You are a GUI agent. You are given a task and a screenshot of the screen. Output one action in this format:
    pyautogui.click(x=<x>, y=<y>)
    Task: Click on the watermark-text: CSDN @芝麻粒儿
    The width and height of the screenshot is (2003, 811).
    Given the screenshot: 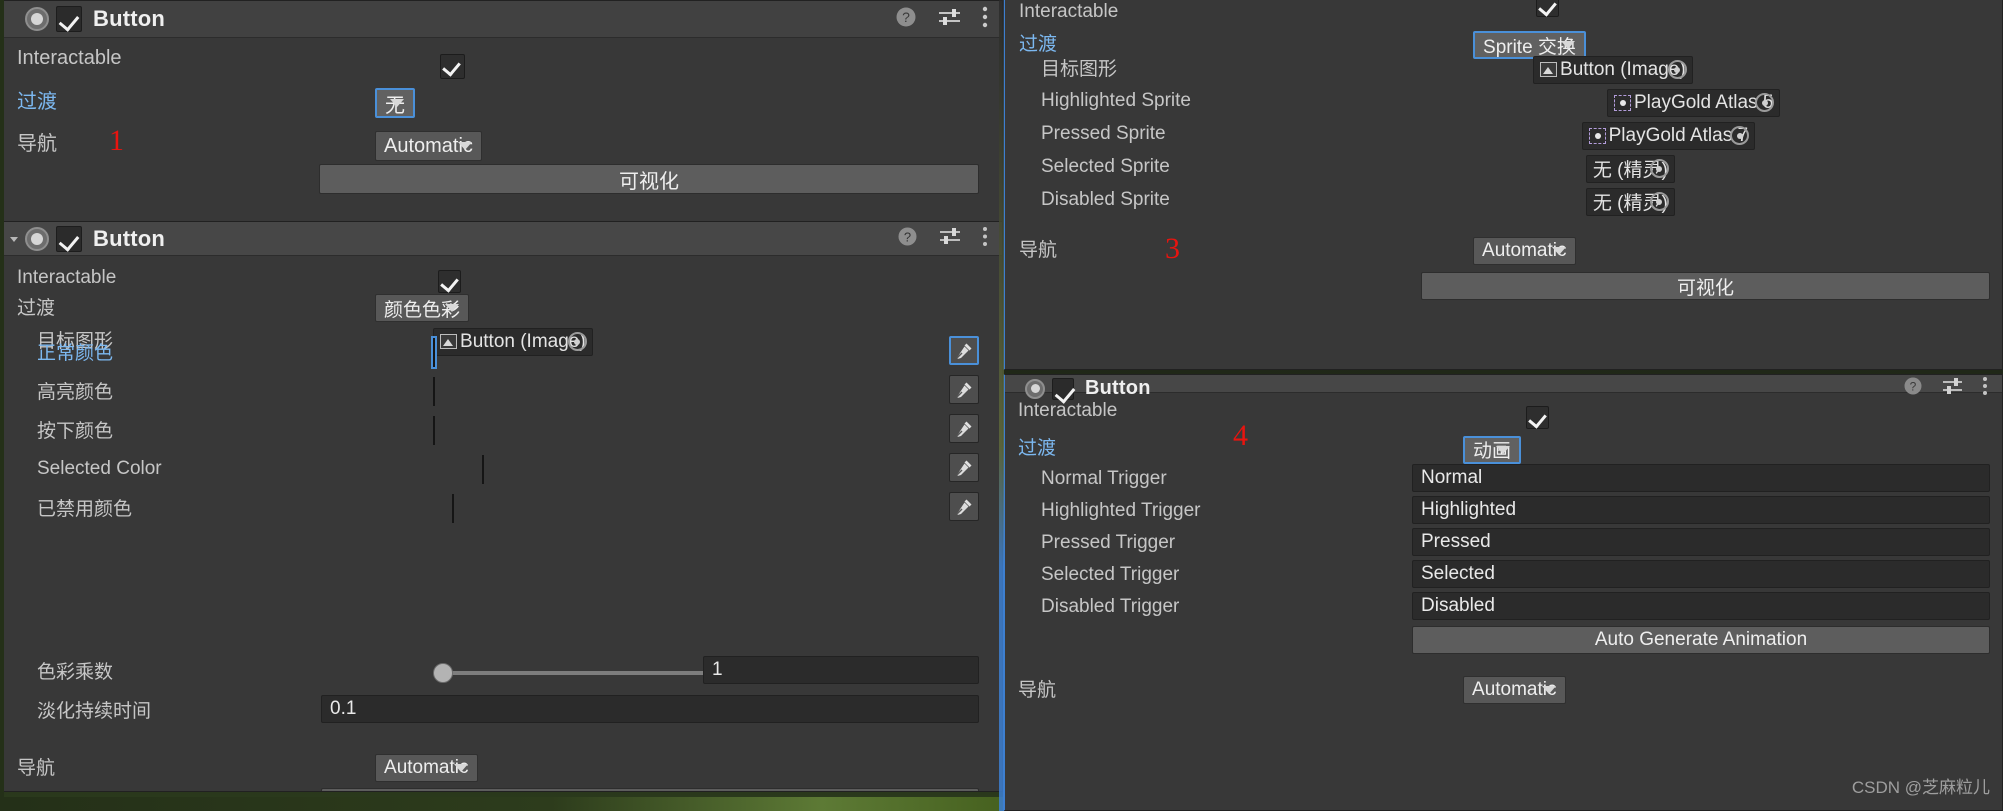 What is the action you would take?
    pyautogui.click(x=1920, y=787)
    